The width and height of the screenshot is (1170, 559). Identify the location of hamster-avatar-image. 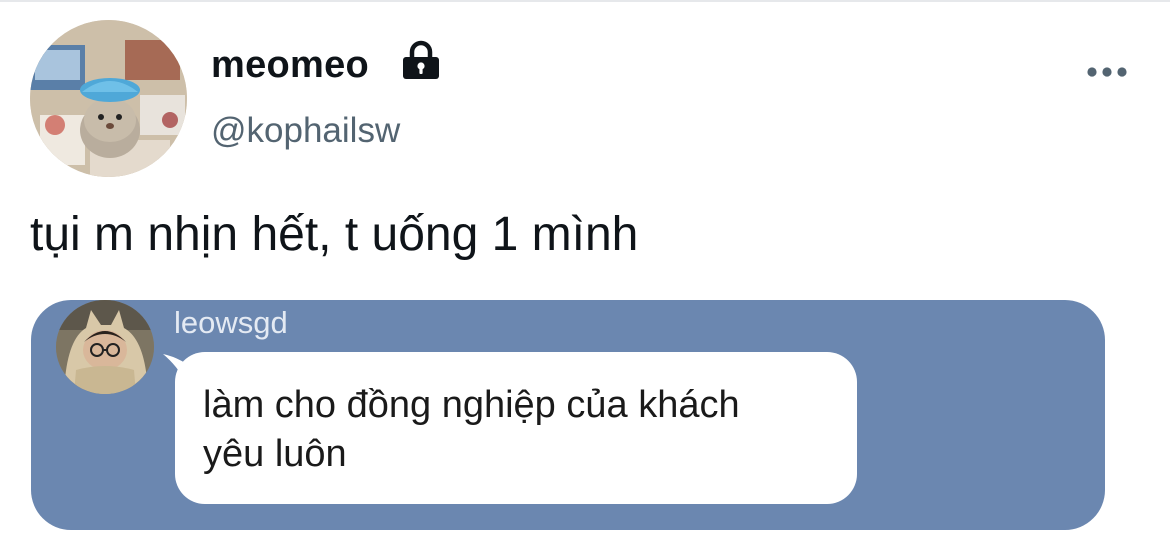
(108, 98).